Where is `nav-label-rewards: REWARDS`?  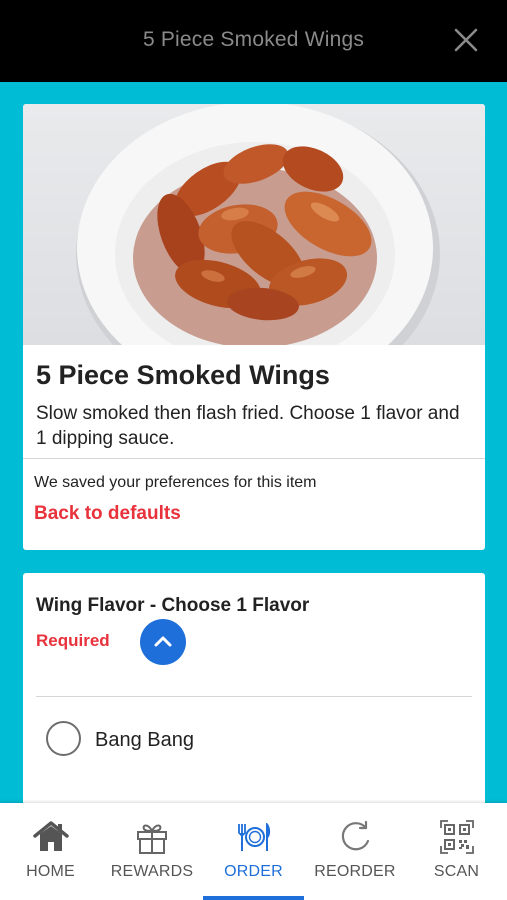
nav-label-rewards: REWARDS is located at coordinates (152, 871).